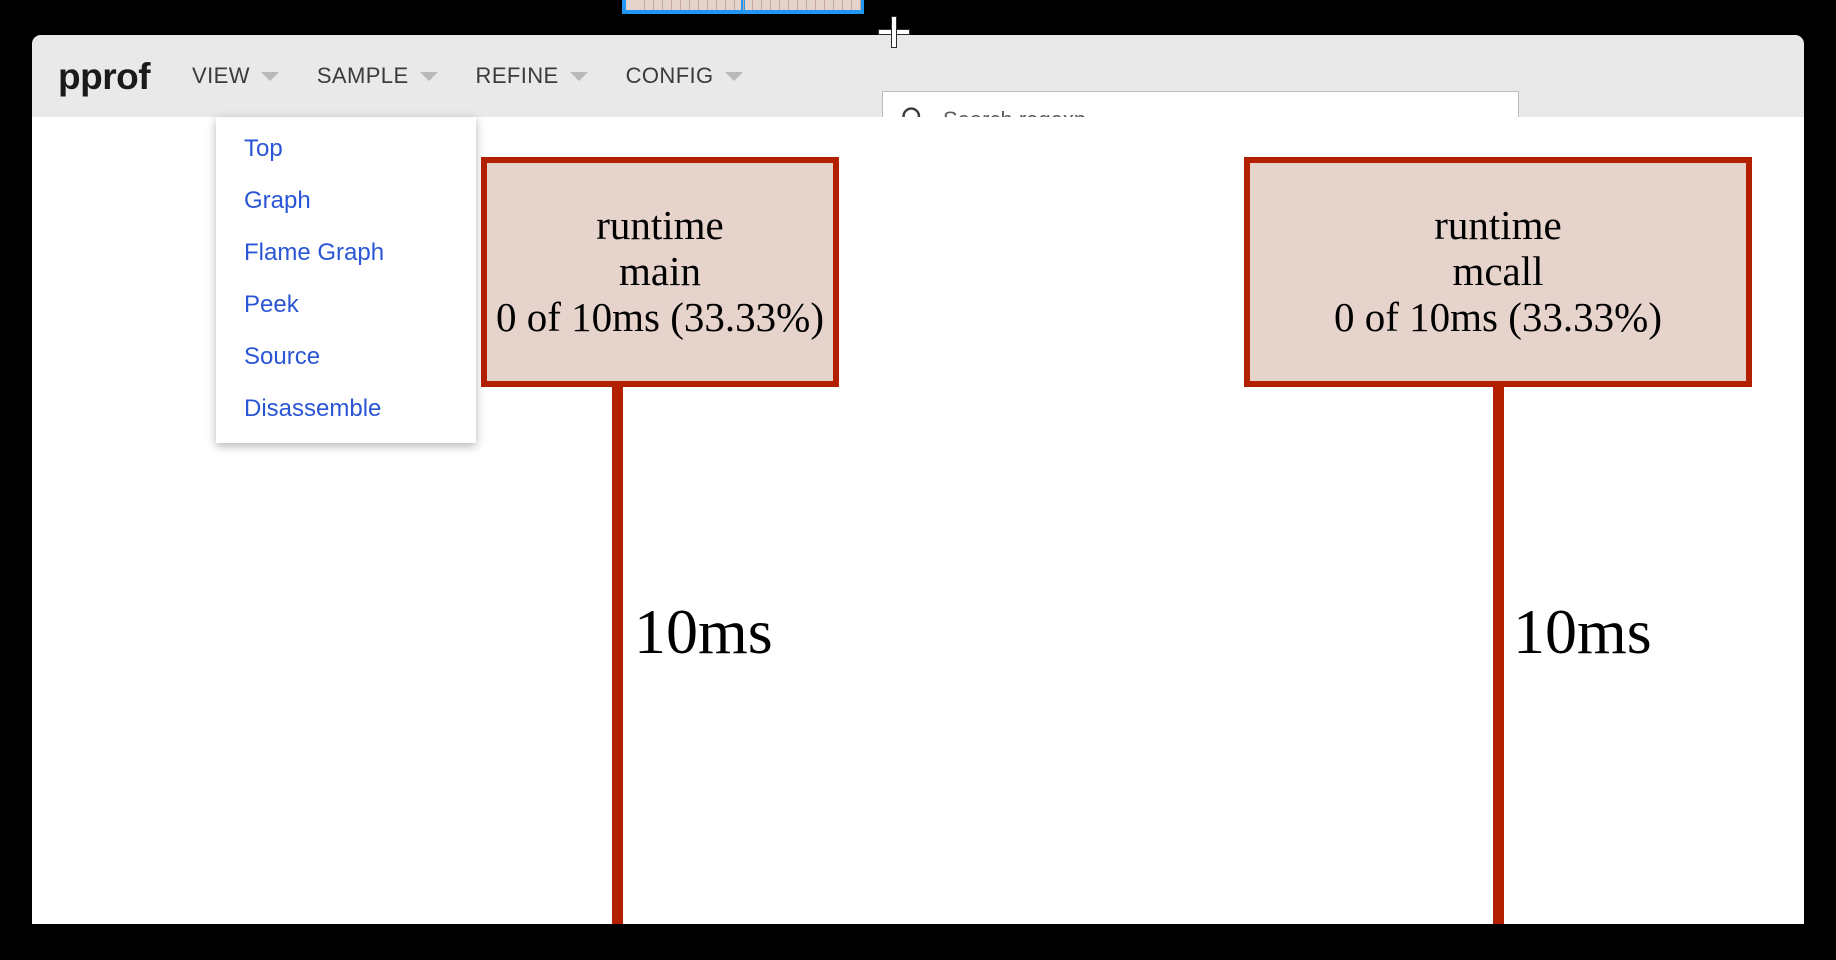 This screenshot has height=960, width=1836. I want to click on view-menu-item-peek: Peek, so click(346, 305).